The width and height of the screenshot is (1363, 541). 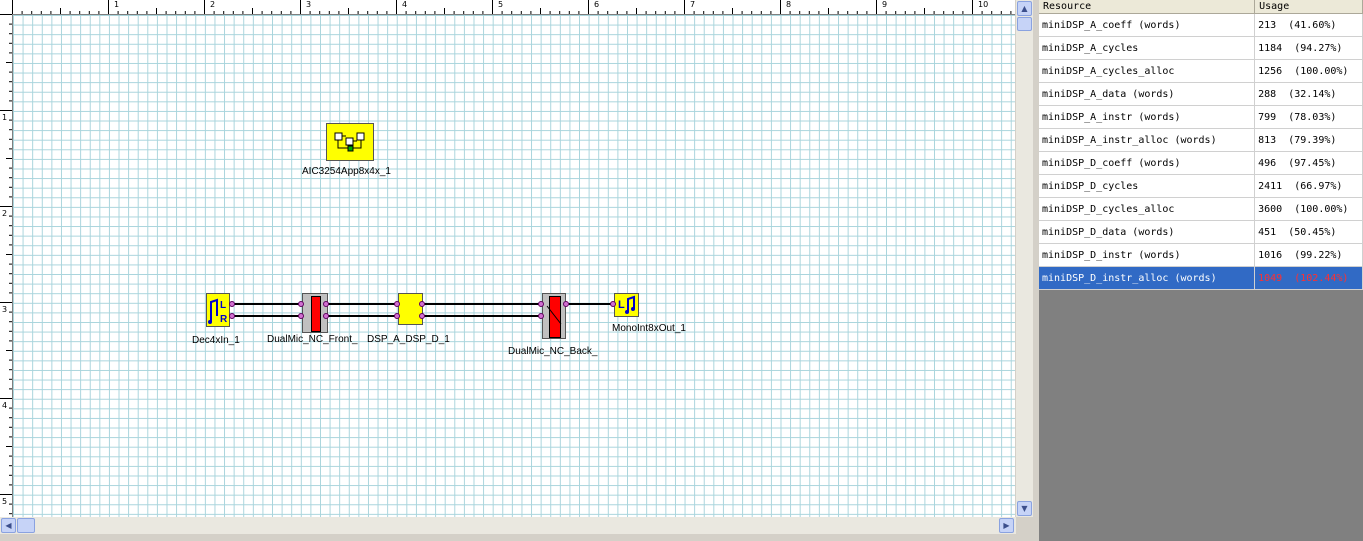 What do you see at coordinates (216, 340) in the screenshot?
I see `block-label: Dec4xIn_1` at bounding box center [216, 340].